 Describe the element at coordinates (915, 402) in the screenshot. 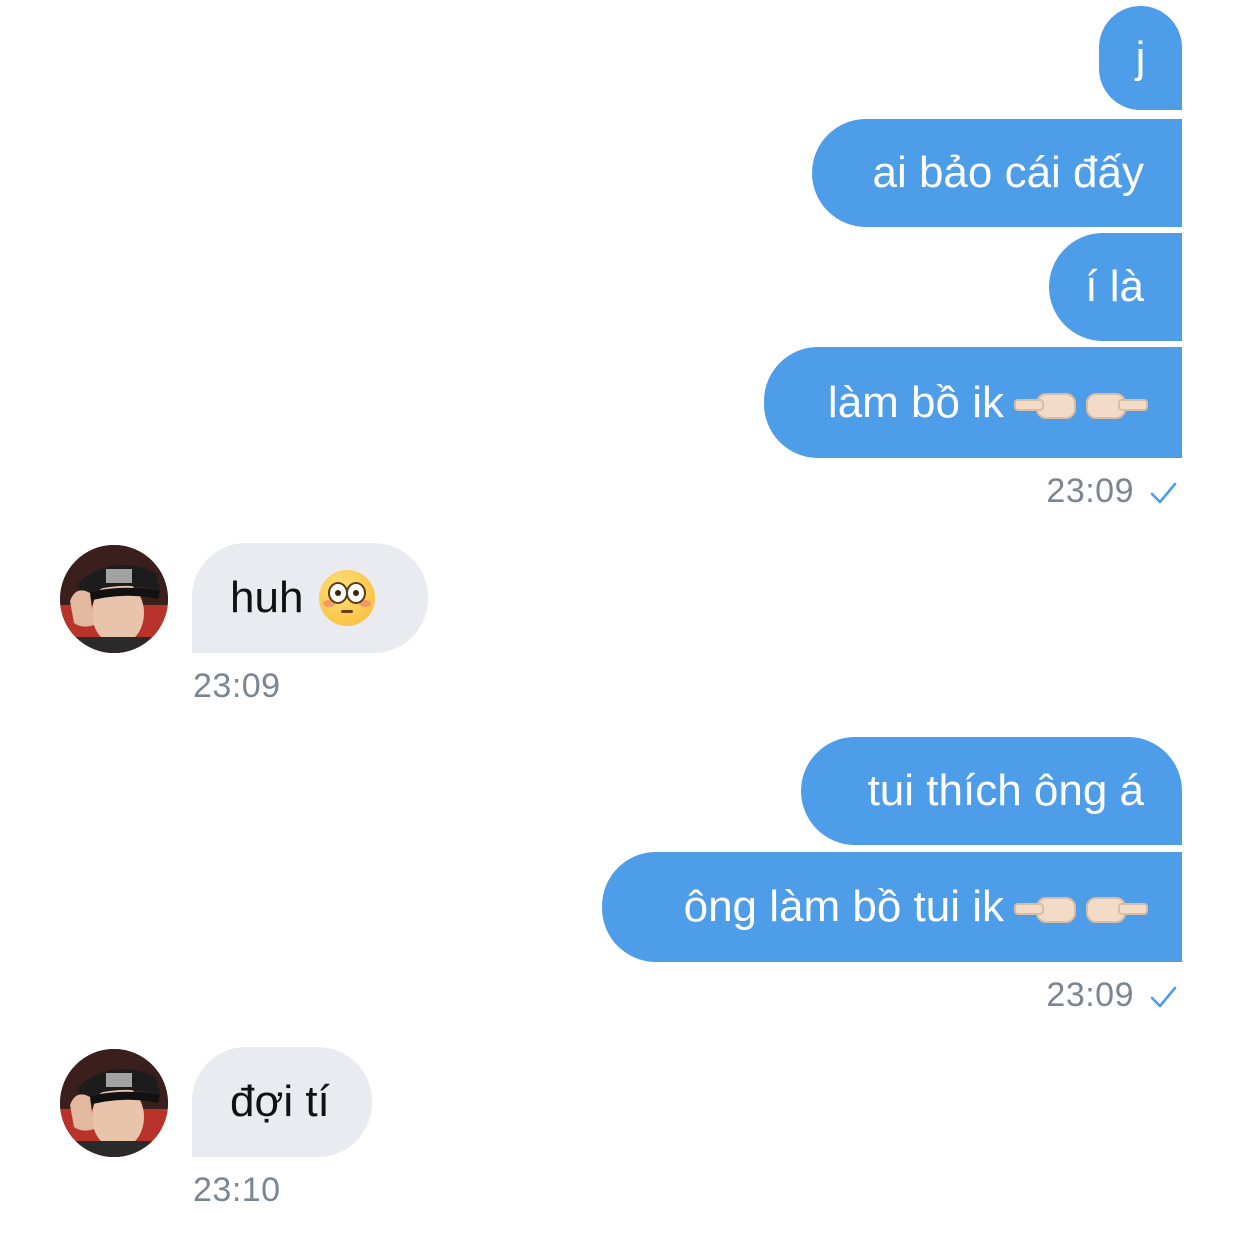

I see `message-text: làm bồ ik` at that location.